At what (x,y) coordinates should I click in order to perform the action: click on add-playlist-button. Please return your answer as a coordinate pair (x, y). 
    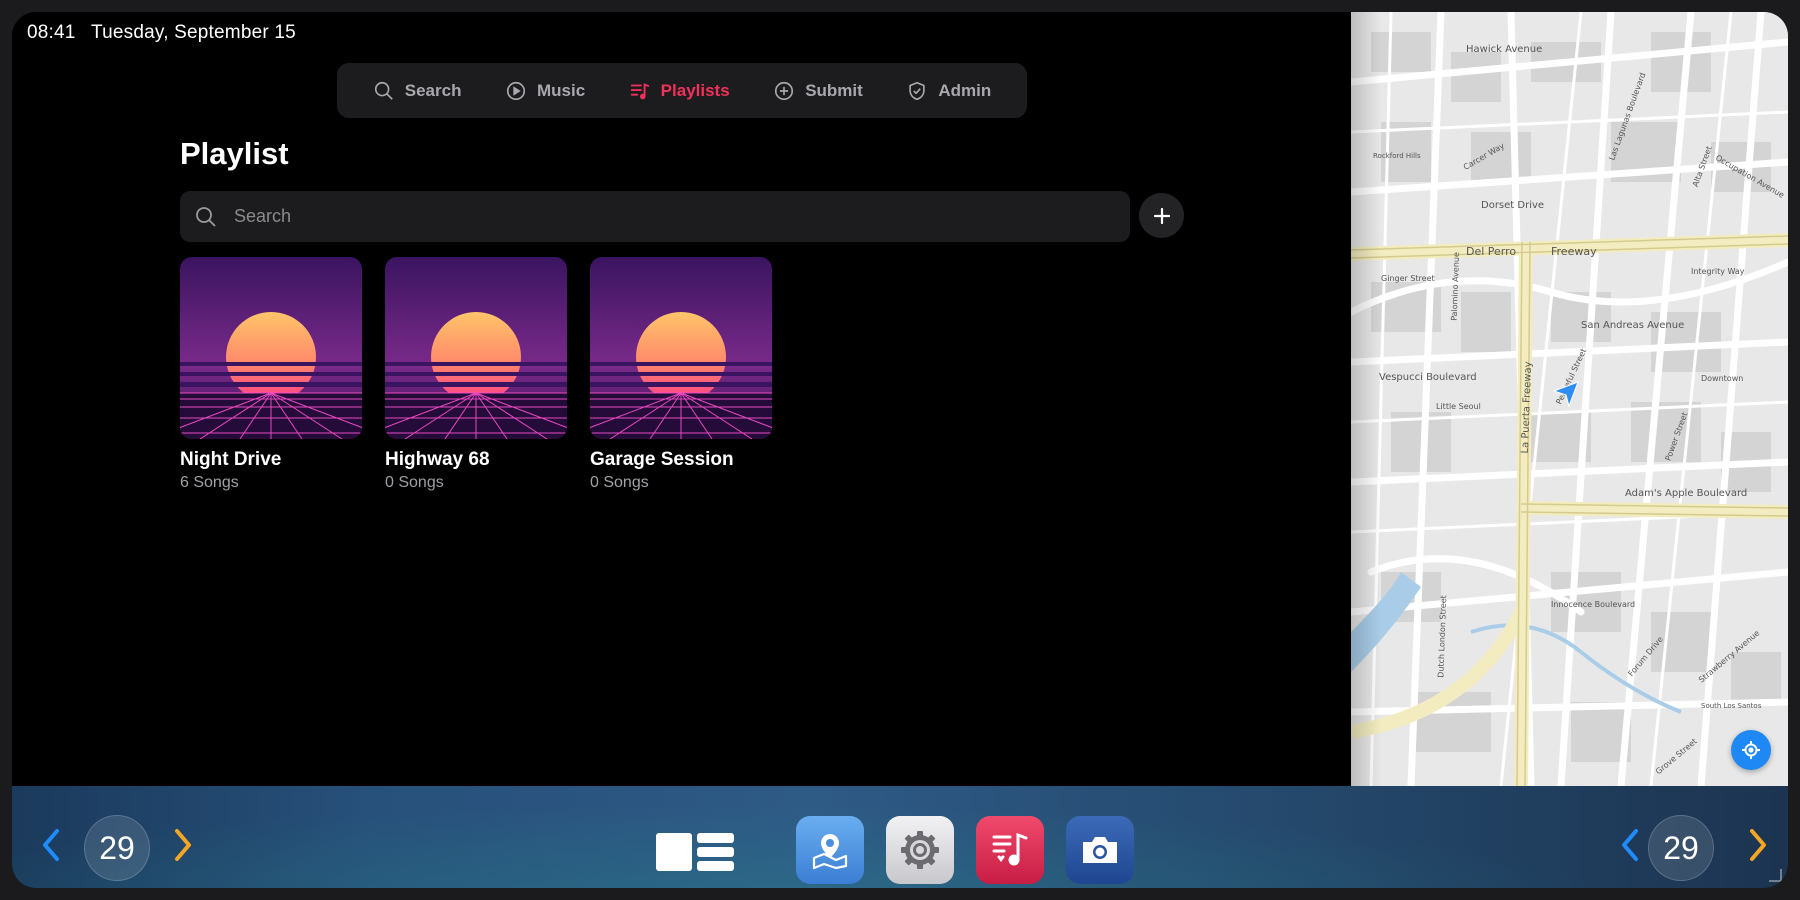
    Looking at the image, I should click on (1161, 215).